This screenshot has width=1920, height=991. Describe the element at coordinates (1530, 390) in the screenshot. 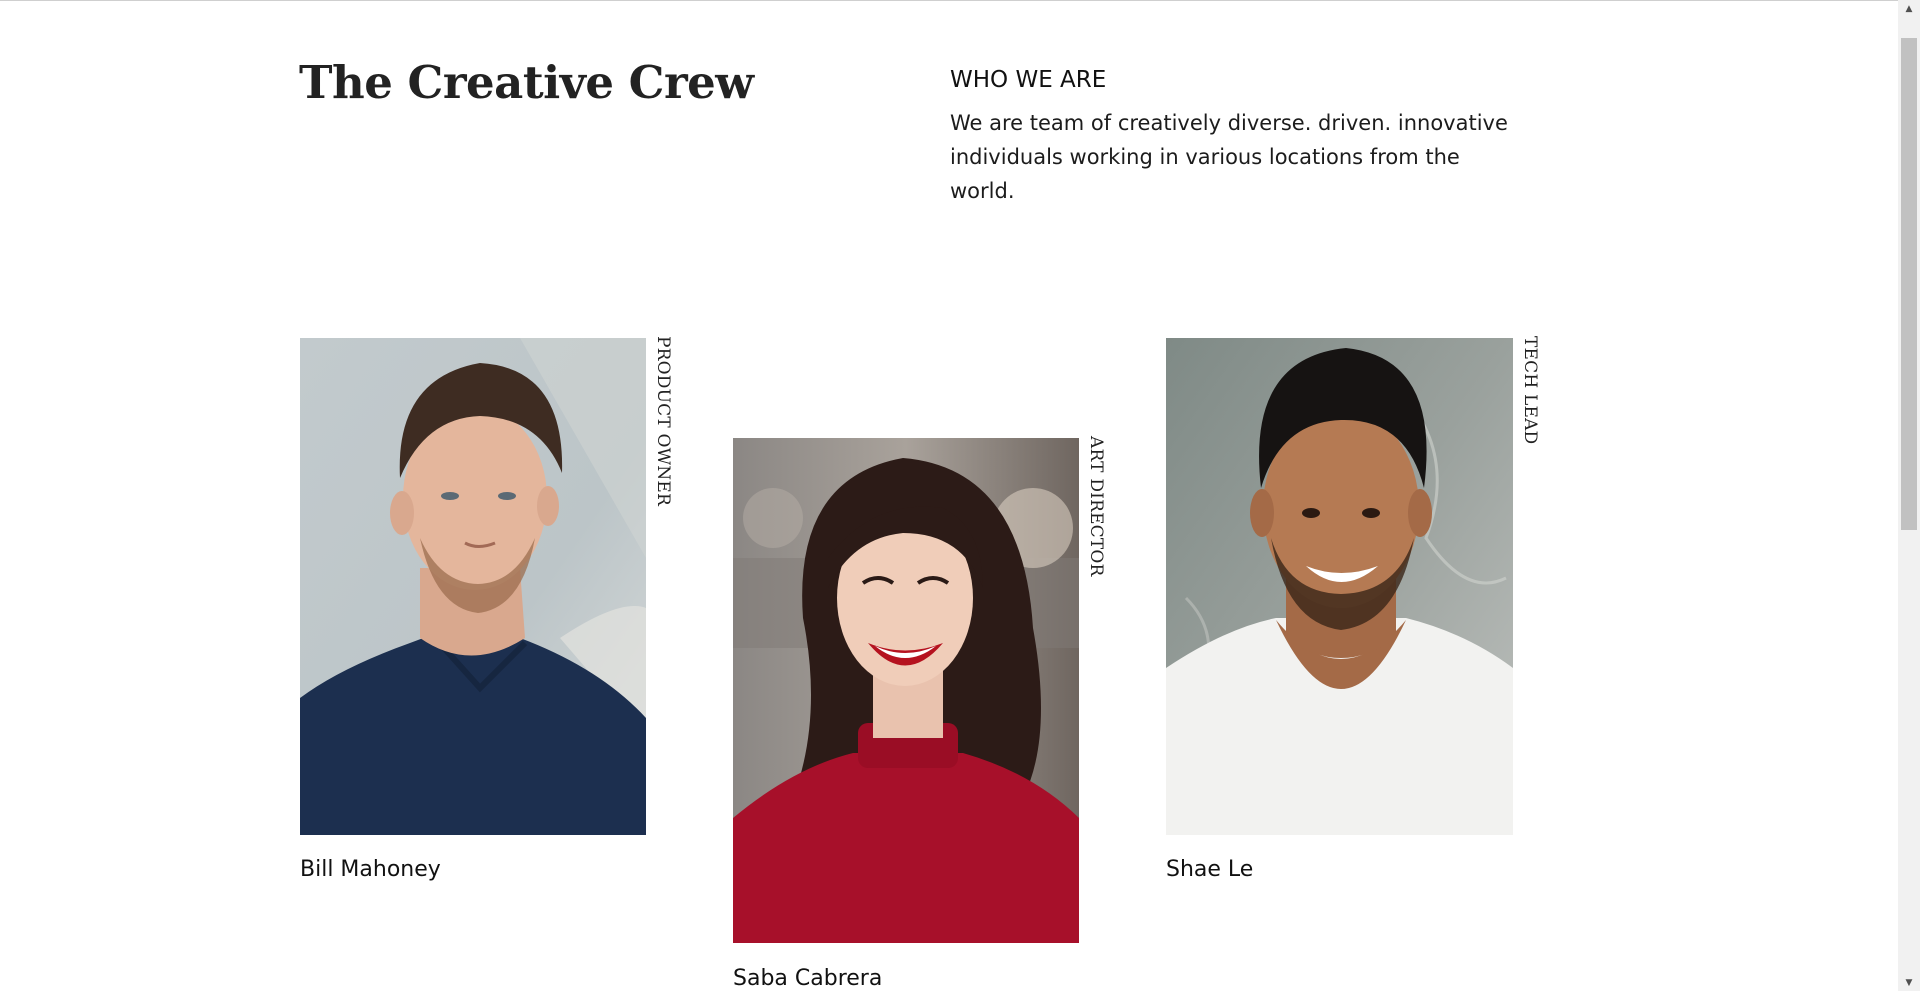

I see `team-member-role: TECH LEAD` at that location.